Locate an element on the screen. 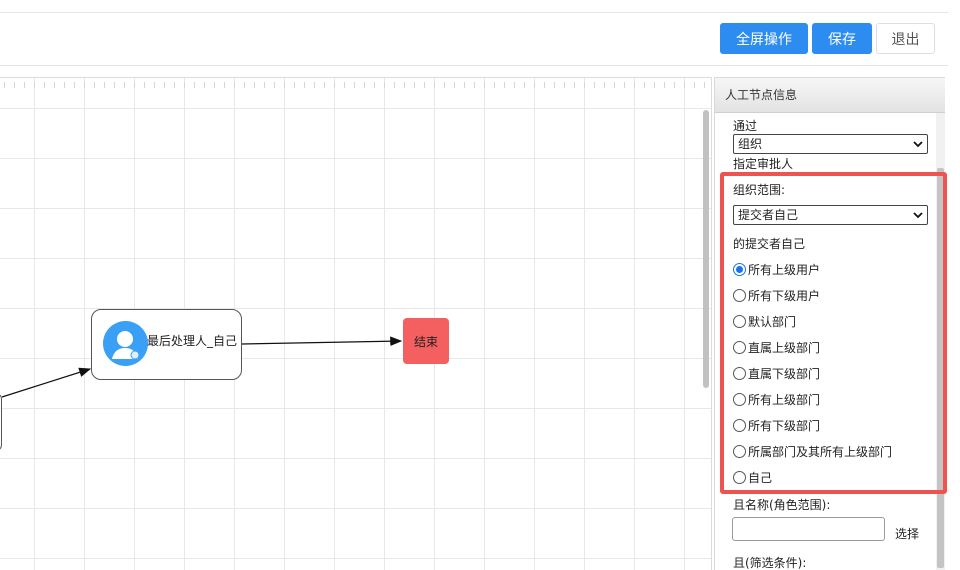 The width and height of the screenshot is (960, 570). radio-option: 所有下级部门 is located at coordinates (776, 425).